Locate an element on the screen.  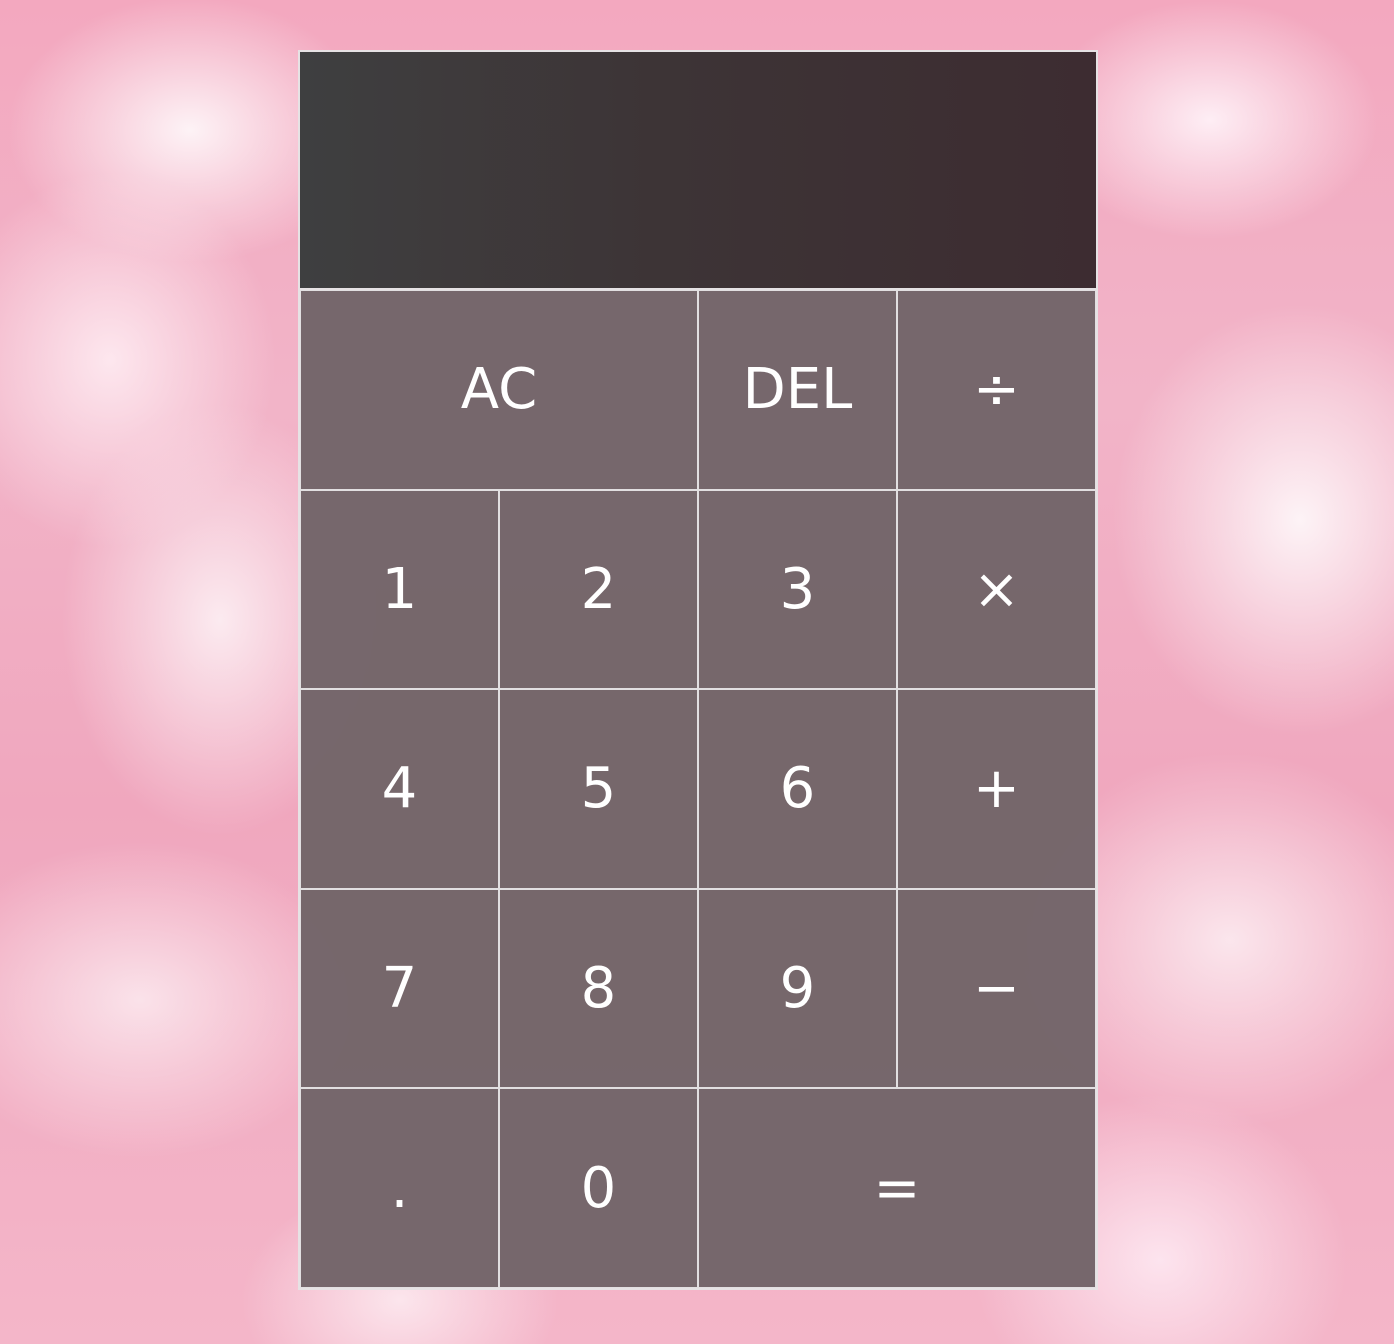
digit-7-button: 7 is located at coordinates (399, 988).